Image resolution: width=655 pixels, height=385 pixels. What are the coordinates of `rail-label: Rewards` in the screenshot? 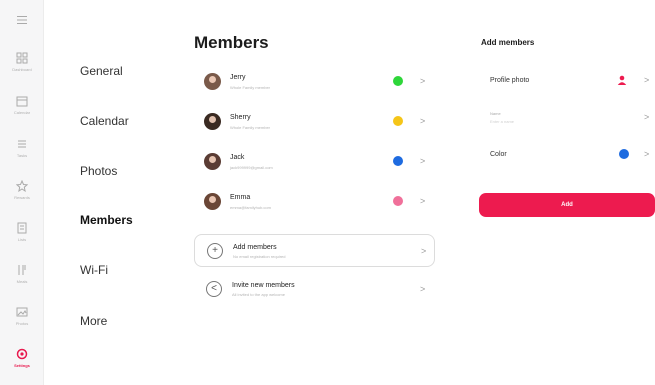 It's located at (22, 197).